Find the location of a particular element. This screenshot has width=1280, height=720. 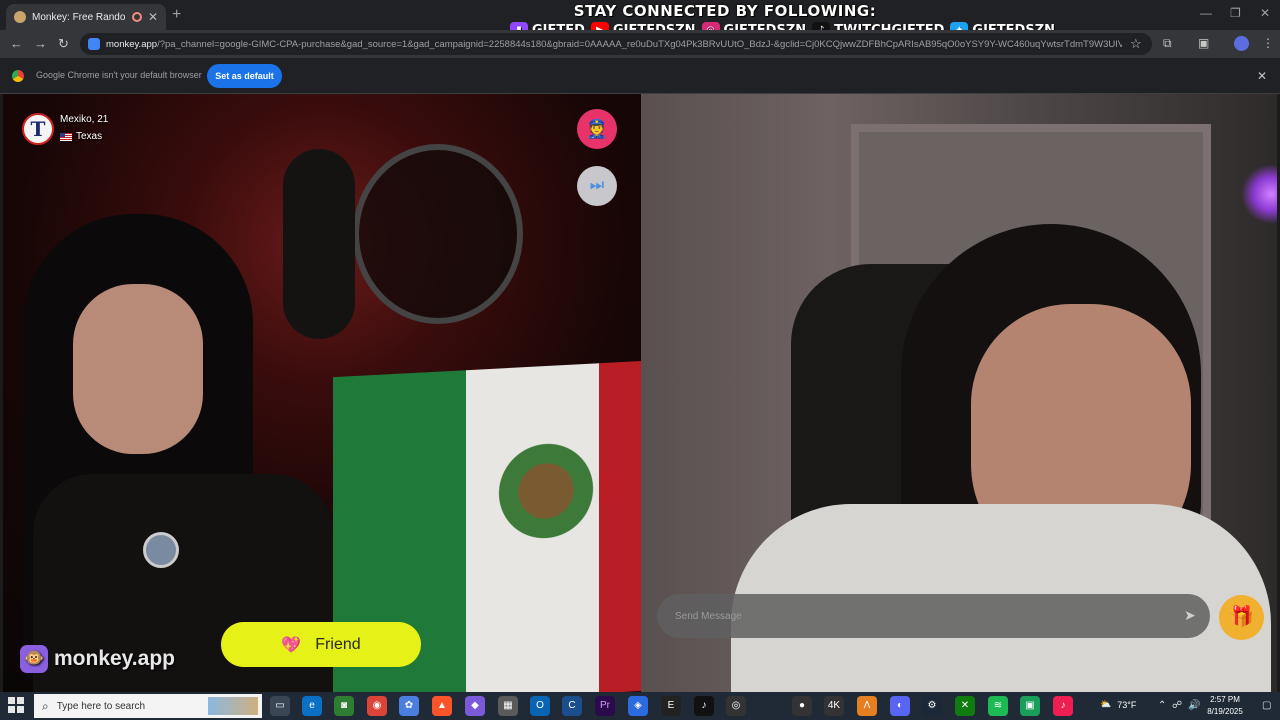

task-view-icon: ▭ is located at coordinates (280, 706).